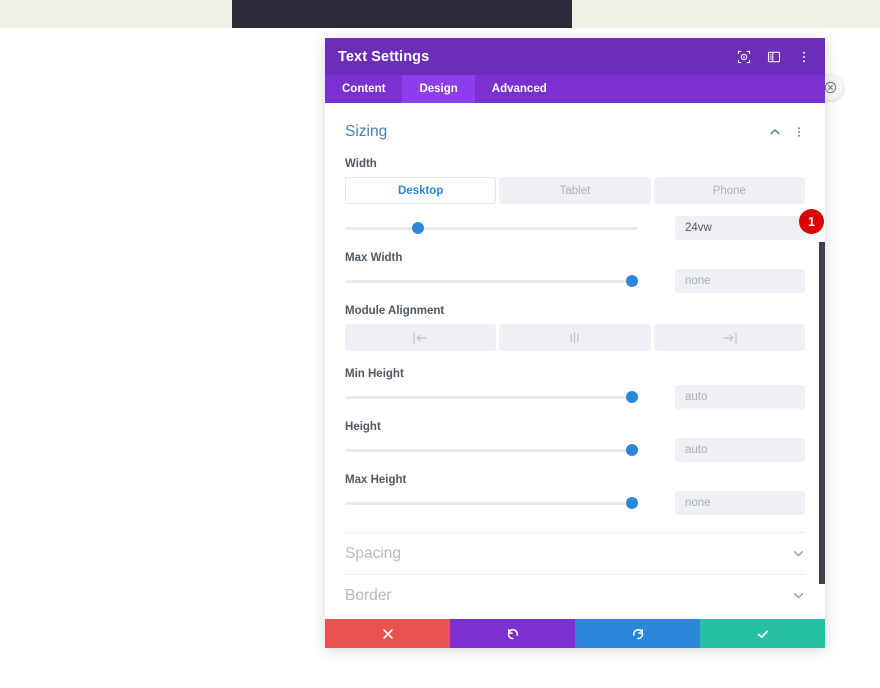 This screenshot has width=880, height=688. I want to click on discard-button, so click(387, 633).